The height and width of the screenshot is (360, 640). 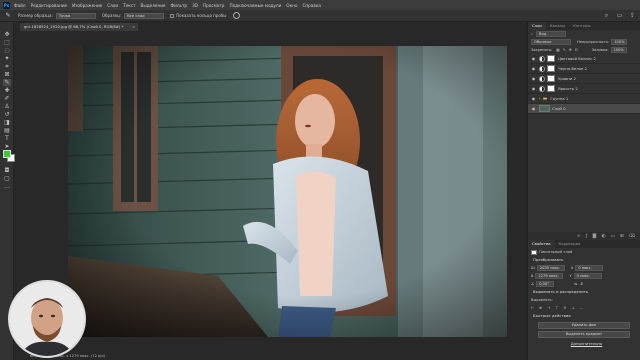 I want to click on menu-plugins: Подключаемые модули, so click(x=255, y=5).